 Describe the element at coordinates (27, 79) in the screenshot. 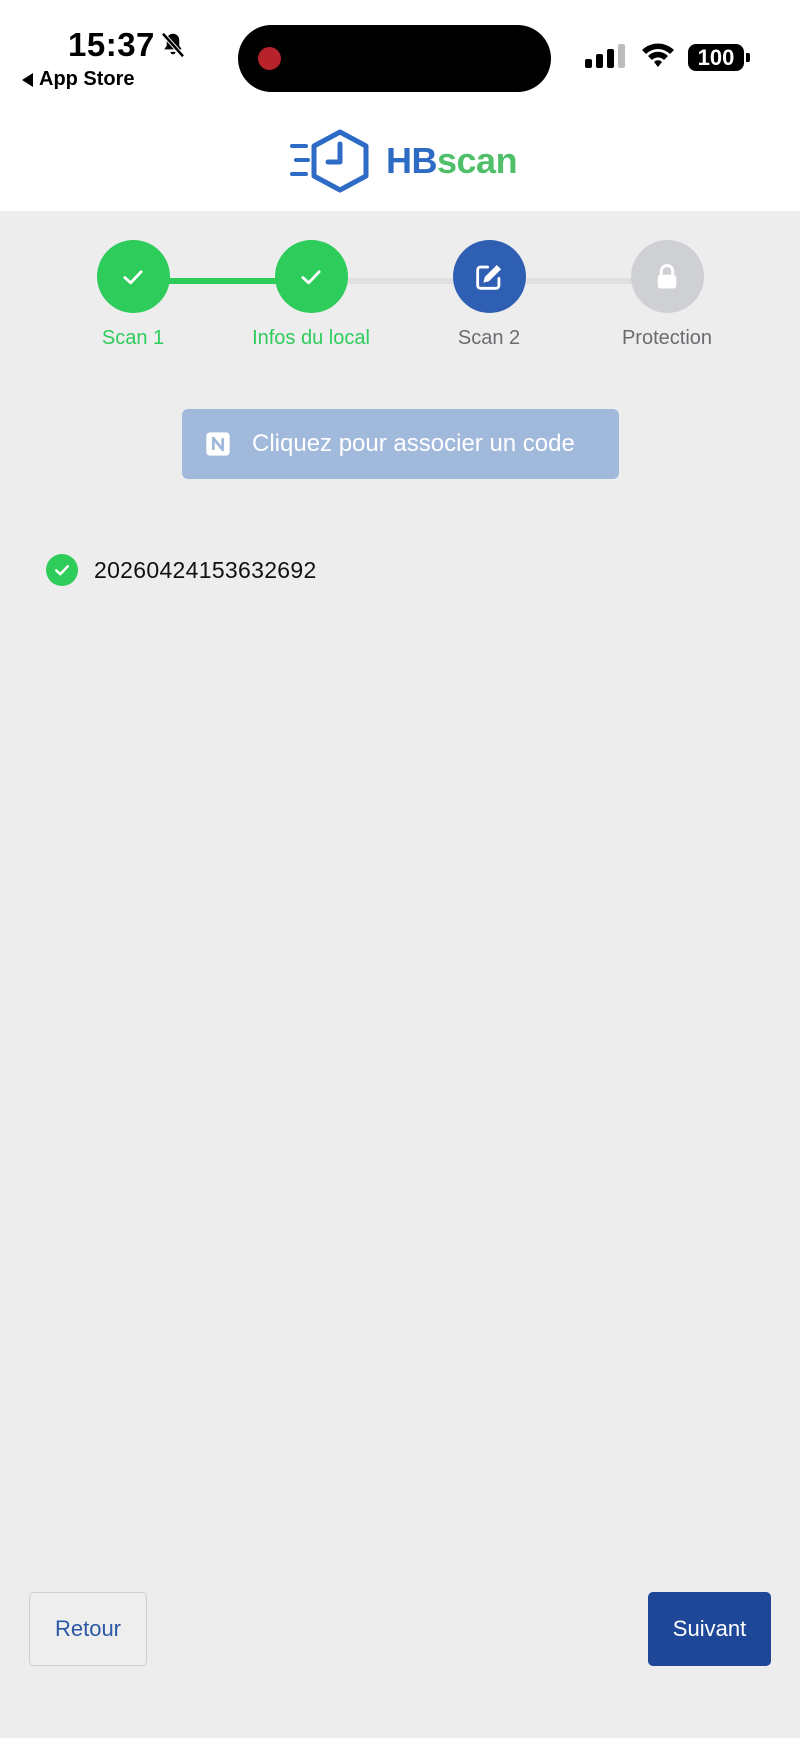

I see `back-triangle-icon` at that location.